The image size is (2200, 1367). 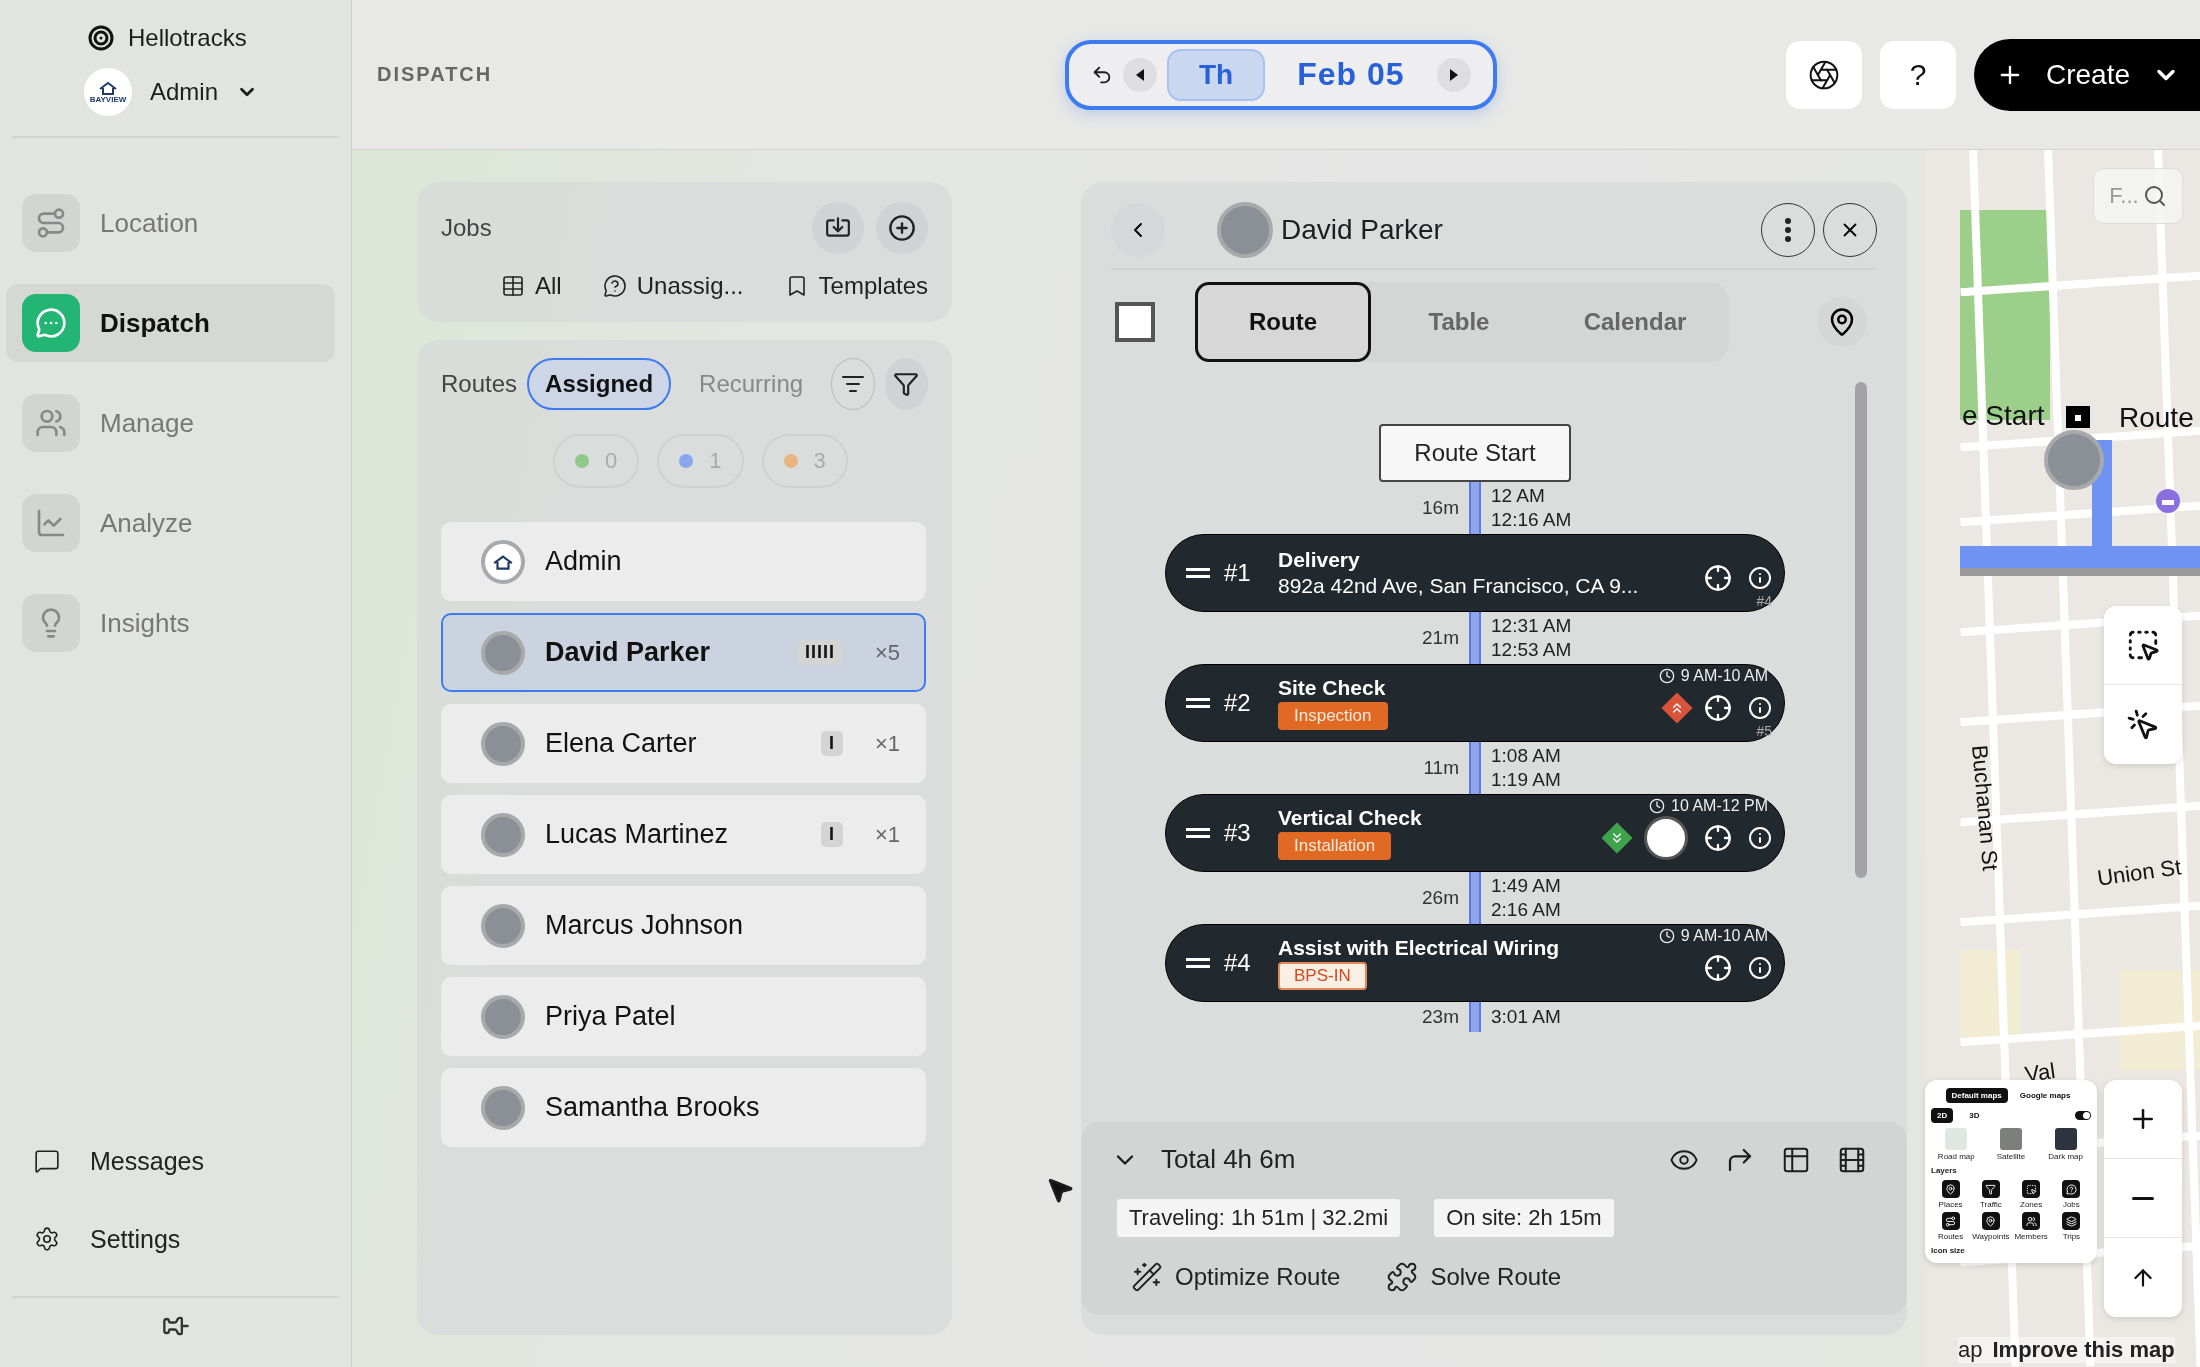 I want to click on next-day-button, so click(x=1453, y=74).